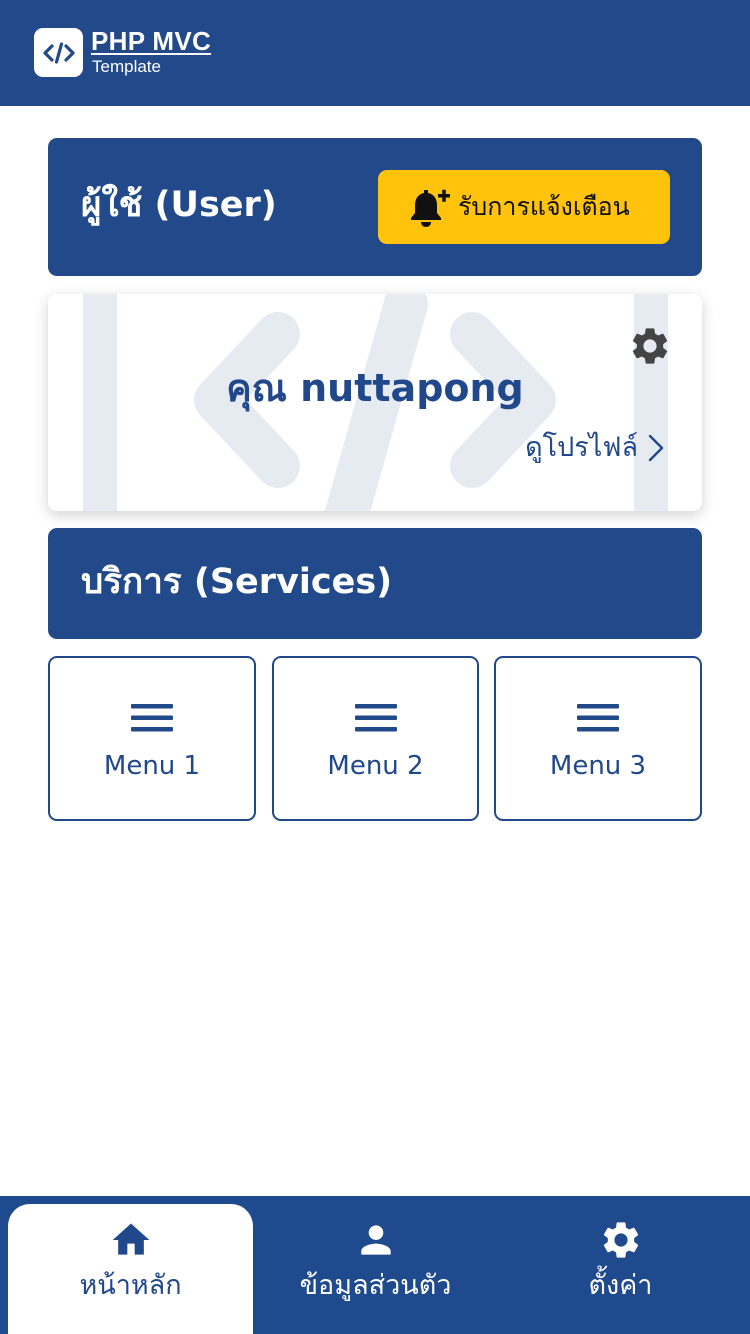  I want to click on bell-plus-icon, so click(430, 208).